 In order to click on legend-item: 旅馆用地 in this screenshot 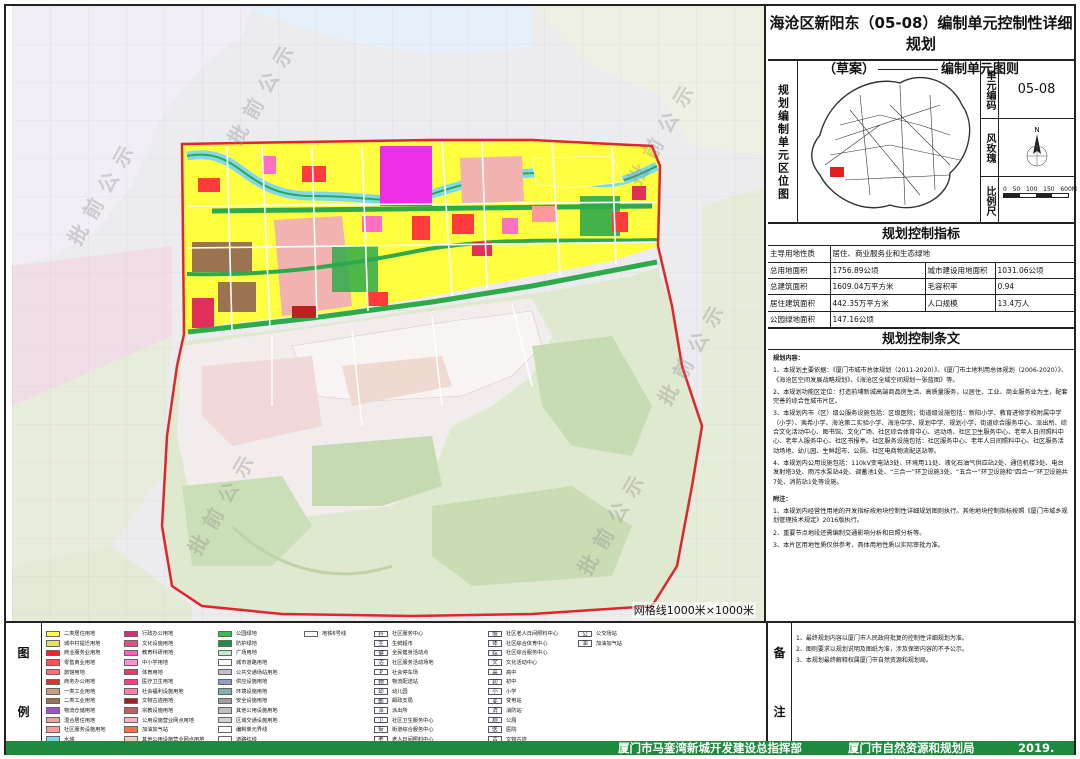, I will do `click(76, 672)`.